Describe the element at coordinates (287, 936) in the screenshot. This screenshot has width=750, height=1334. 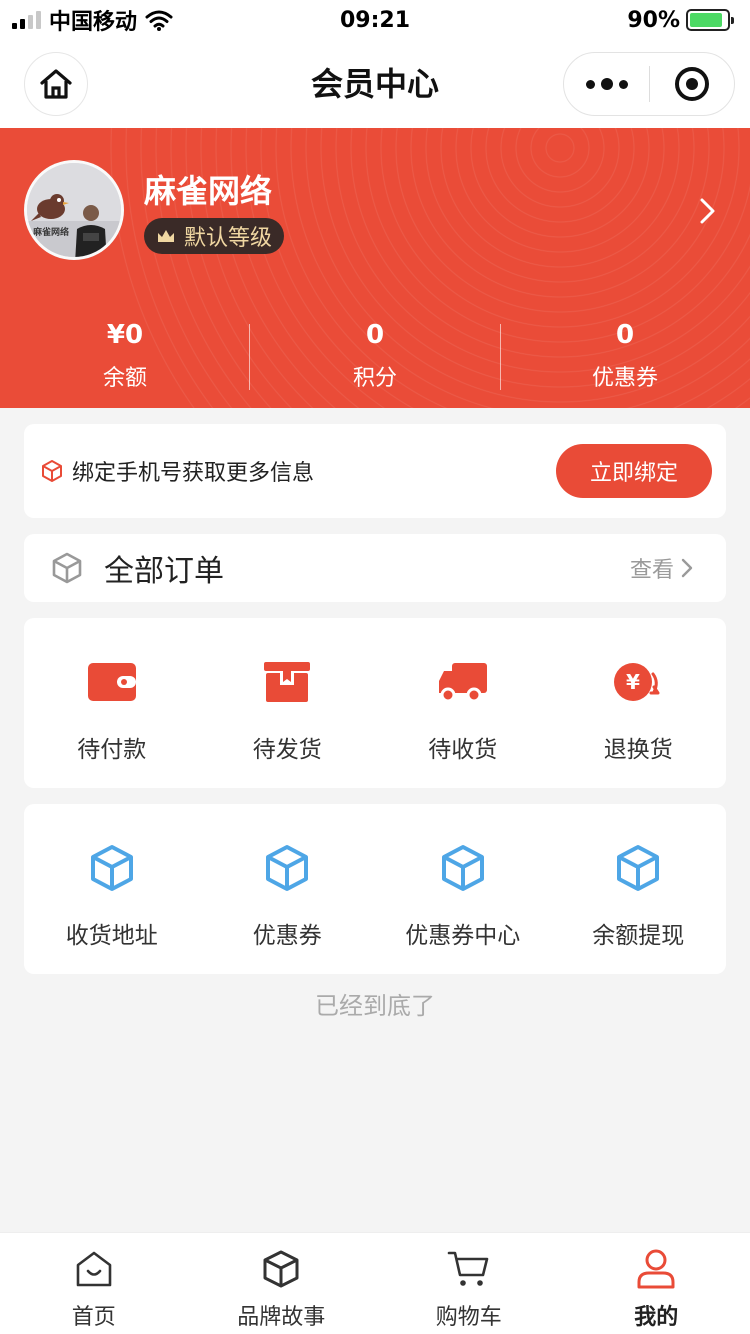
I see `service-label: 优惠券` at that location.